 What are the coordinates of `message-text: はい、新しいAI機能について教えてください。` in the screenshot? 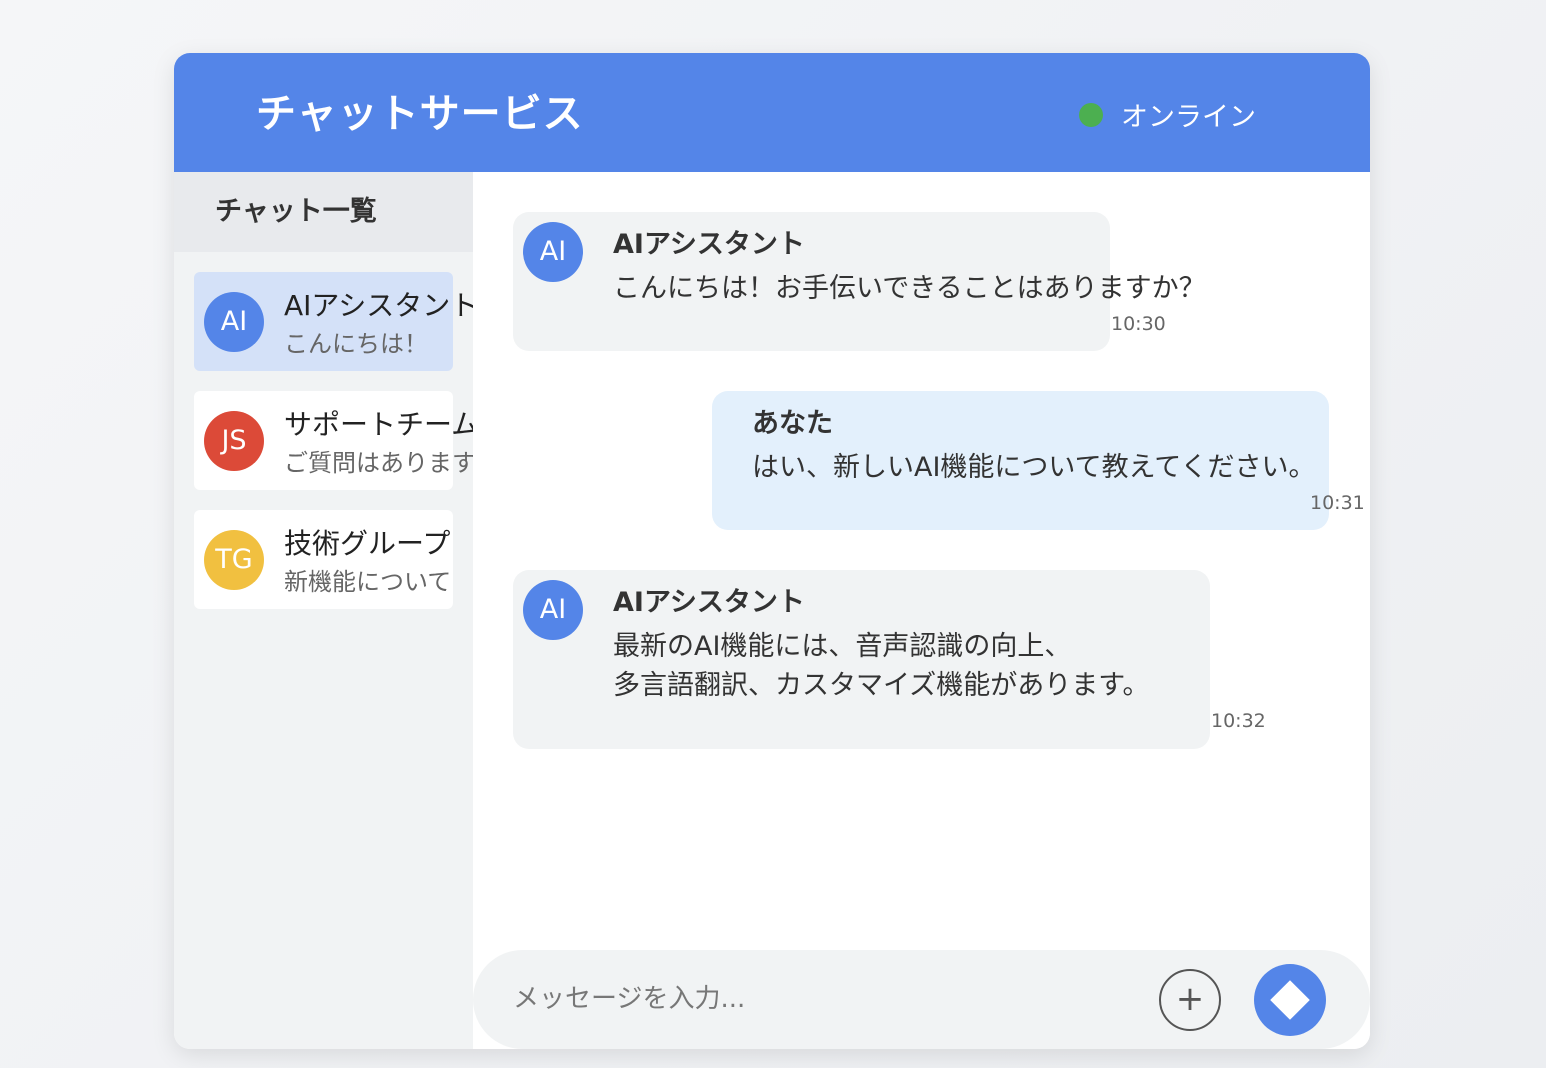 It's located at (1034, 467).